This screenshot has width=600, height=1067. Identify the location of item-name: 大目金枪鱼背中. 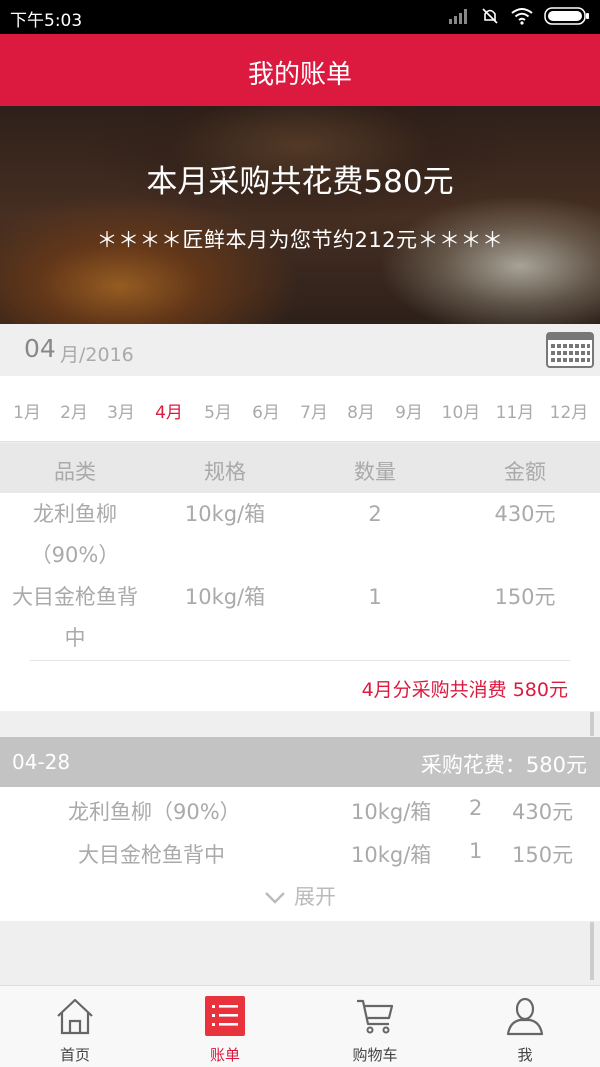
(151, 855).